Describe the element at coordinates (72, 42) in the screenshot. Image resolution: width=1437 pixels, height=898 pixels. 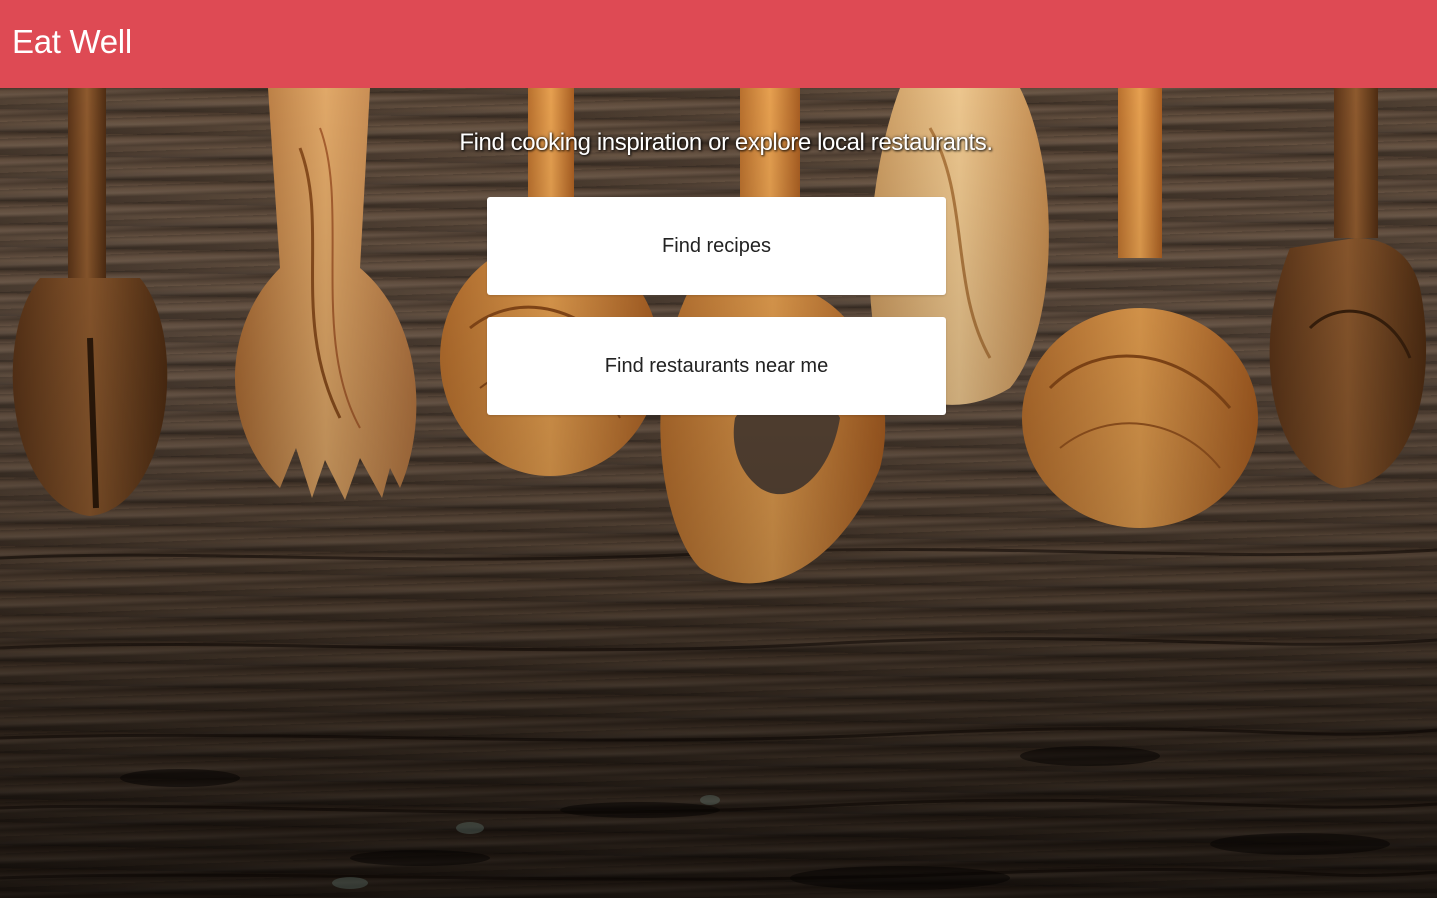
I see `app-title: Eat Well` at that location.